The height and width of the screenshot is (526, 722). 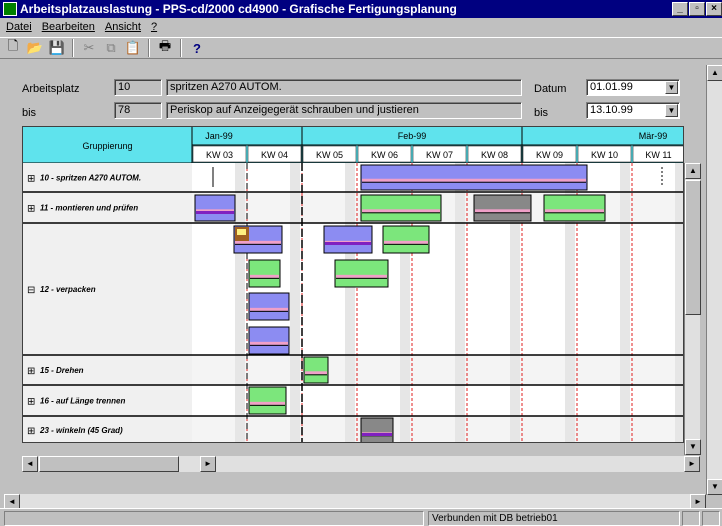 What do you see at coordinates (439, 155) in the screenshot?
I see `week-label: KW 07` at bounding box center [439, 155].